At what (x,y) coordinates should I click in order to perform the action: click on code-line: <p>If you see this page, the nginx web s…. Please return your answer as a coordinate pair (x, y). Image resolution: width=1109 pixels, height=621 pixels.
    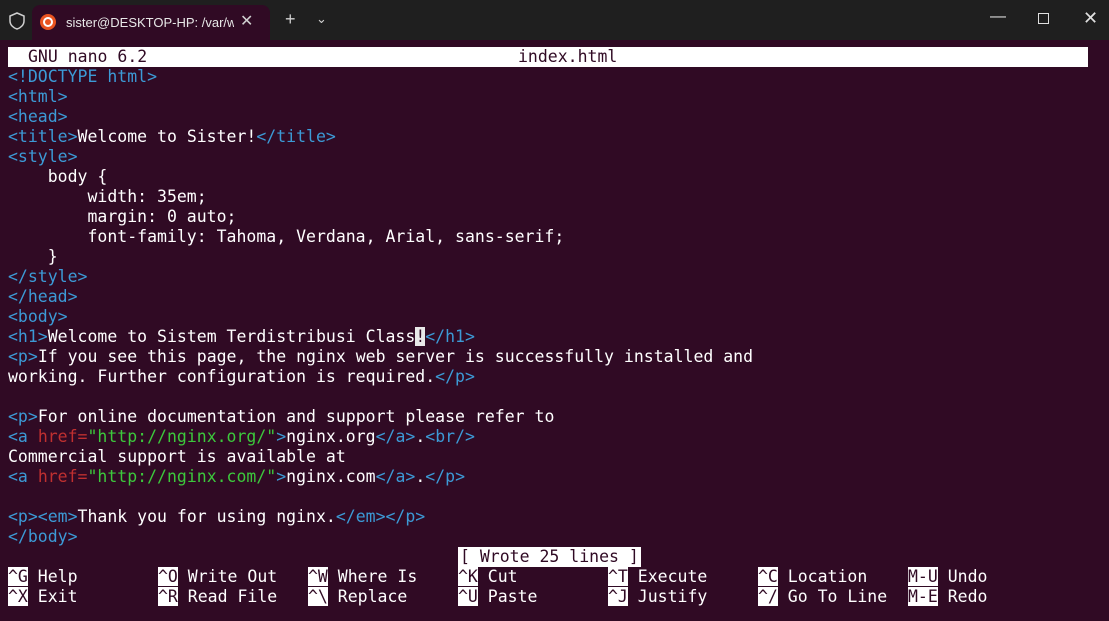
    Looking at the image, I should click on (380, 357).